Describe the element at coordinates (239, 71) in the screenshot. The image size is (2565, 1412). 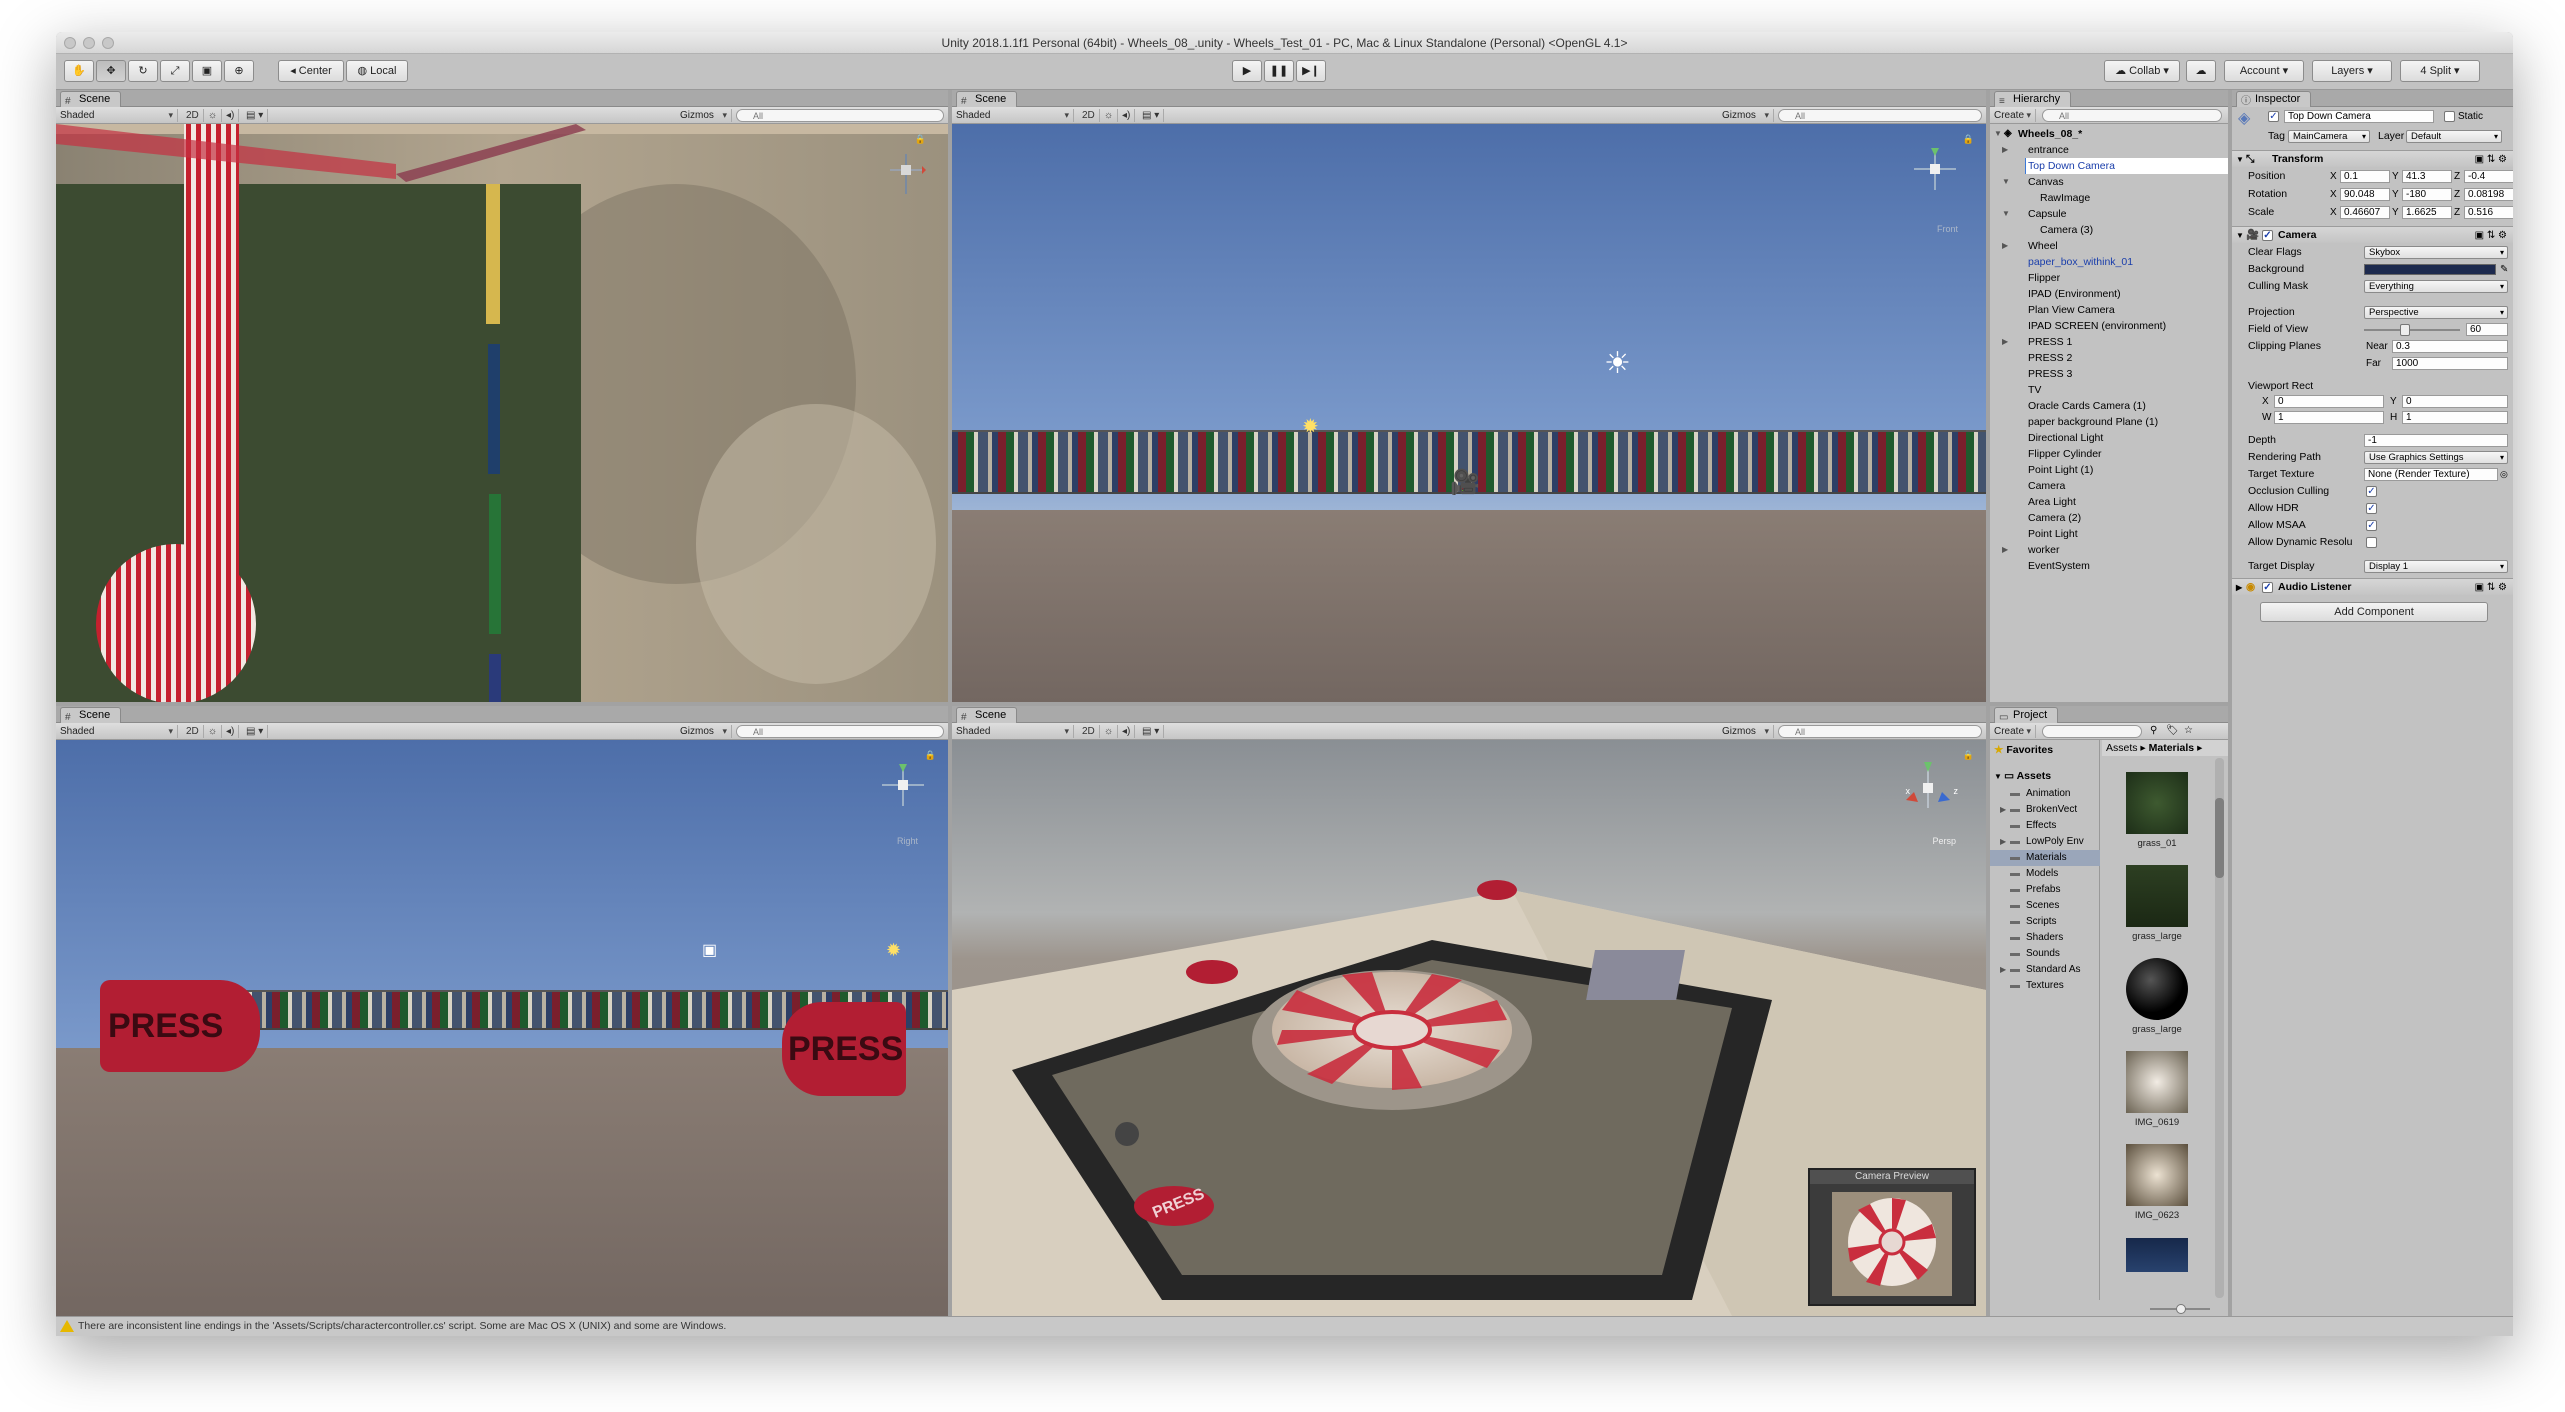
I see `transform-tool-button: ⊕` at that location.